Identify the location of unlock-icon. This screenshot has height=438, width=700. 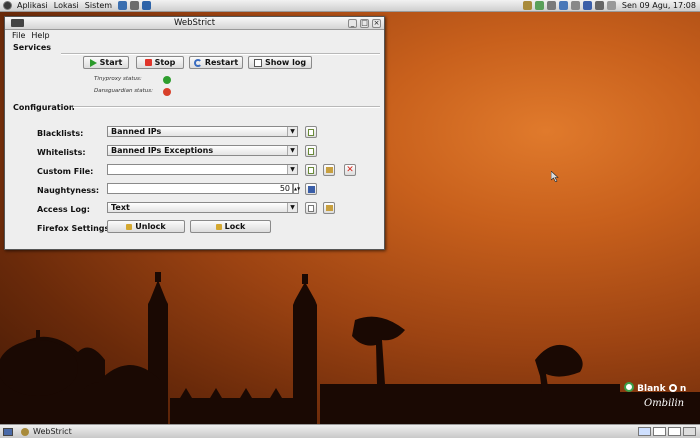
(129, 226).